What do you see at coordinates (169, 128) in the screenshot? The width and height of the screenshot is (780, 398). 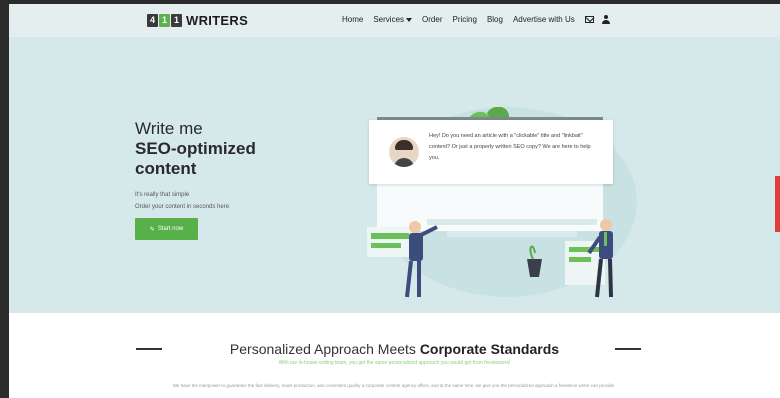 I see `hero-title-line1: Write me` at bounding box center [169, 128].